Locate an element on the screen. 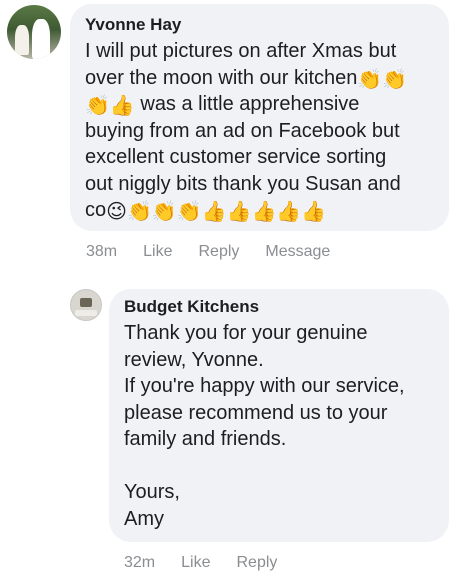  comment-text-line: buying from an ad on Facebook but is located at coordinates (242, 130).